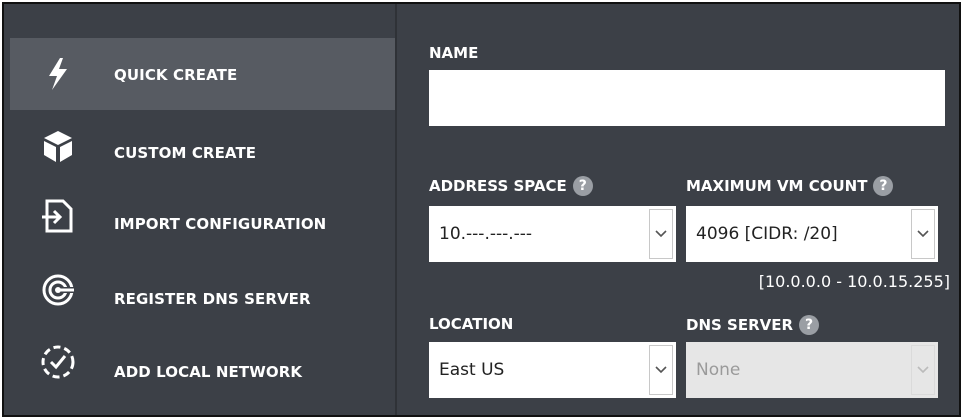 This screenshot has height=419, width=963. Describe the element at coordinates (185, 153) in the screenshot. I see `sidebar-item-label: CUSTOM CREATE` at that location.